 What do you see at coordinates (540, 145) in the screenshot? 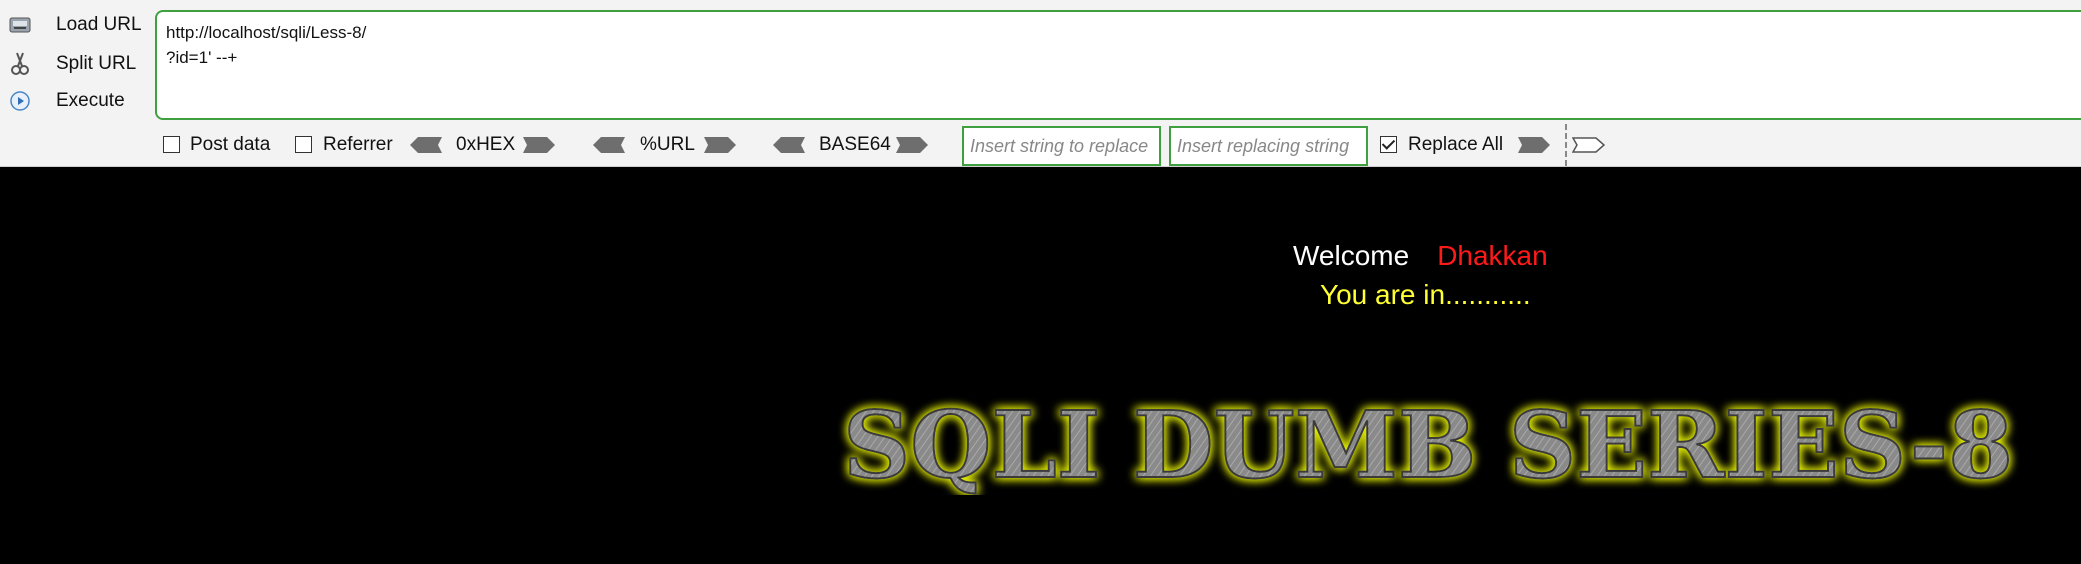
I see `hex-encode-arrow-icon` at bounding box center [540, 145].